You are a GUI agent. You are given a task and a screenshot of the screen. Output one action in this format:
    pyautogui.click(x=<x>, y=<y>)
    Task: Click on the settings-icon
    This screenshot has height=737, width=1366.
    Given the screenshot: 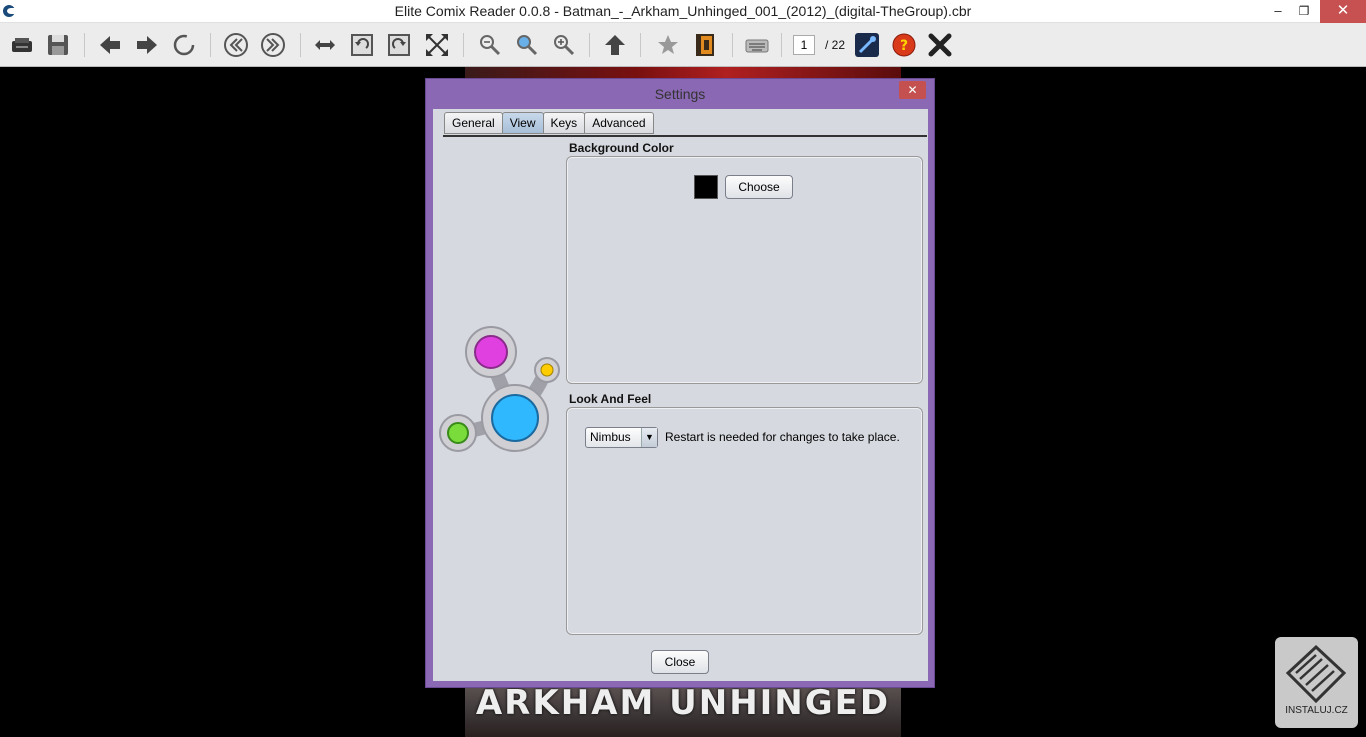 What is the action you would take?
    pyautogui.click(x=867, y=45)
    